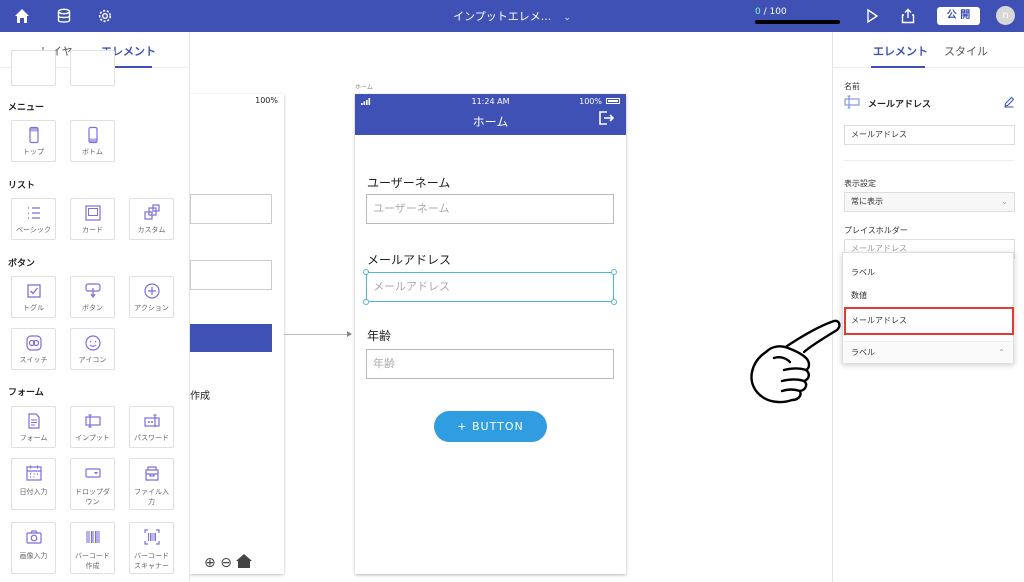 The height and width of the screenshot is (582, 1024). What do you see at coordinates (151, 548) in the screenshot?
I see `element-tile-barcode-scanner: バーコード スキャナー` at bounding box center [151, 548].